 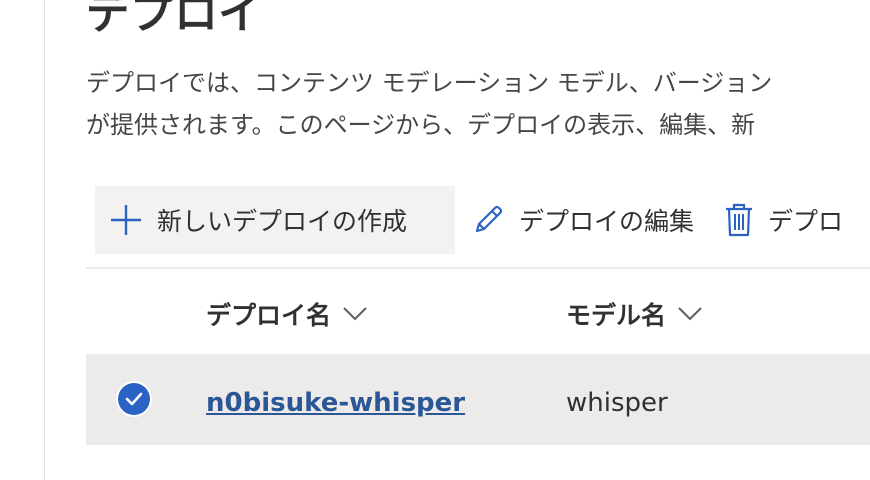 I want to click on description-line-1: デプロイでは、コンテンツ モデレーション モデル、バージョン, so click(x=429, y=83).